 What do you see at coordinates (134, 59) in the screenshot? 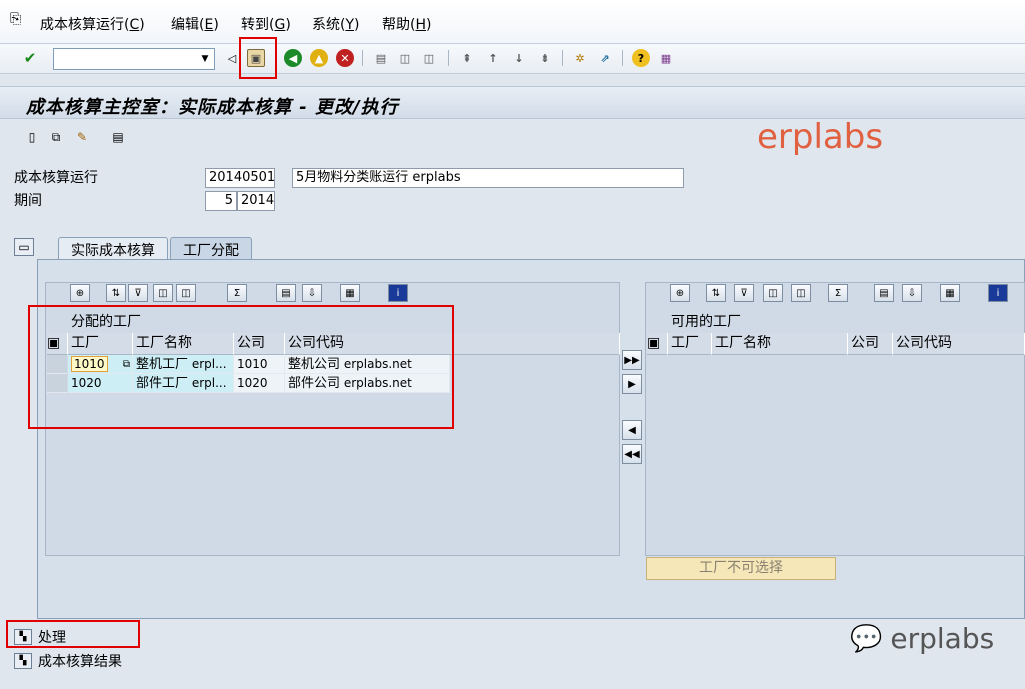
I see `command-field: ▼` at bounding box center [134, 59].